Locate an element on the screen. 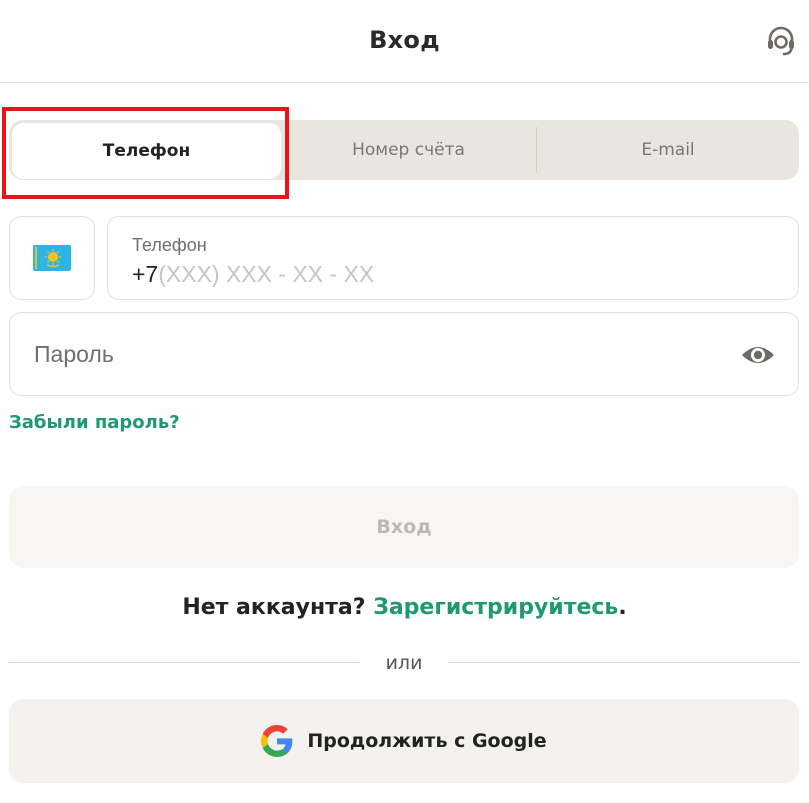  login-method-tabs: Телефон Номер счёта E-mail is located at coordinates (404, 150).